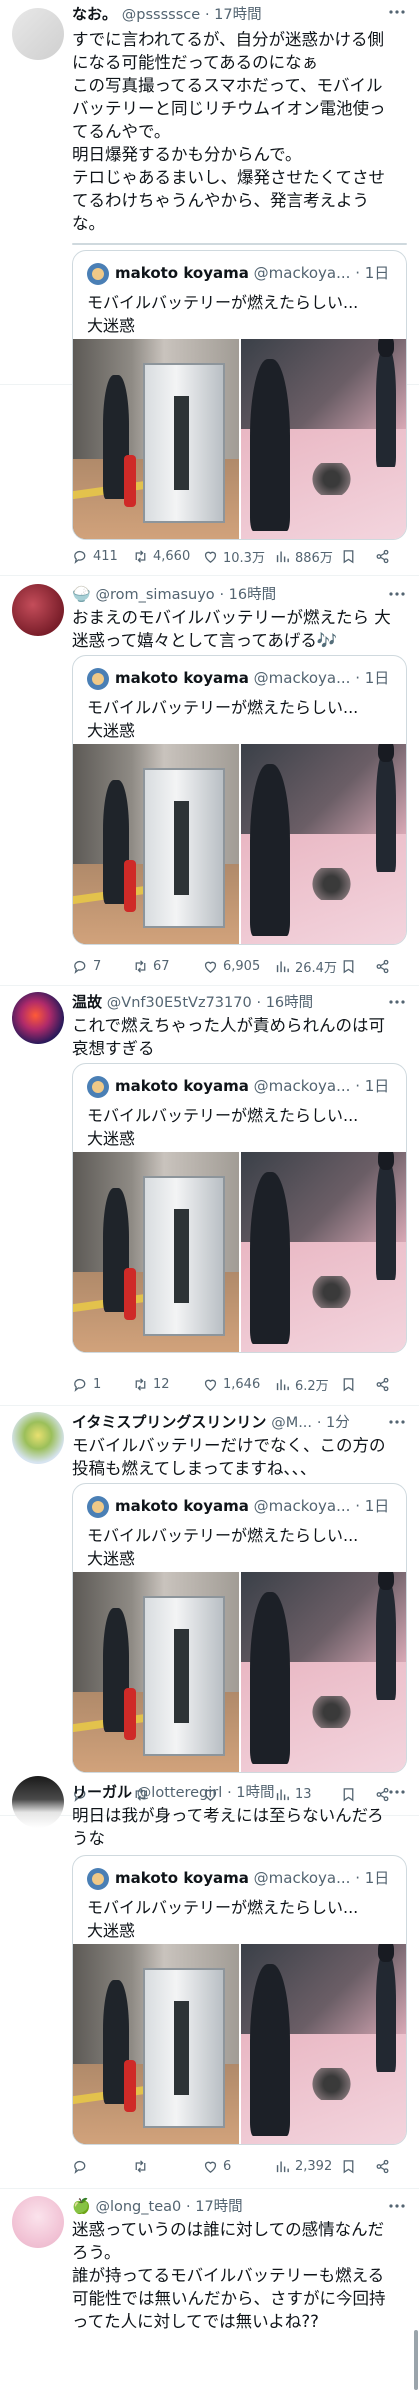  I want to click on reply-count: 411, so click(105, 556).